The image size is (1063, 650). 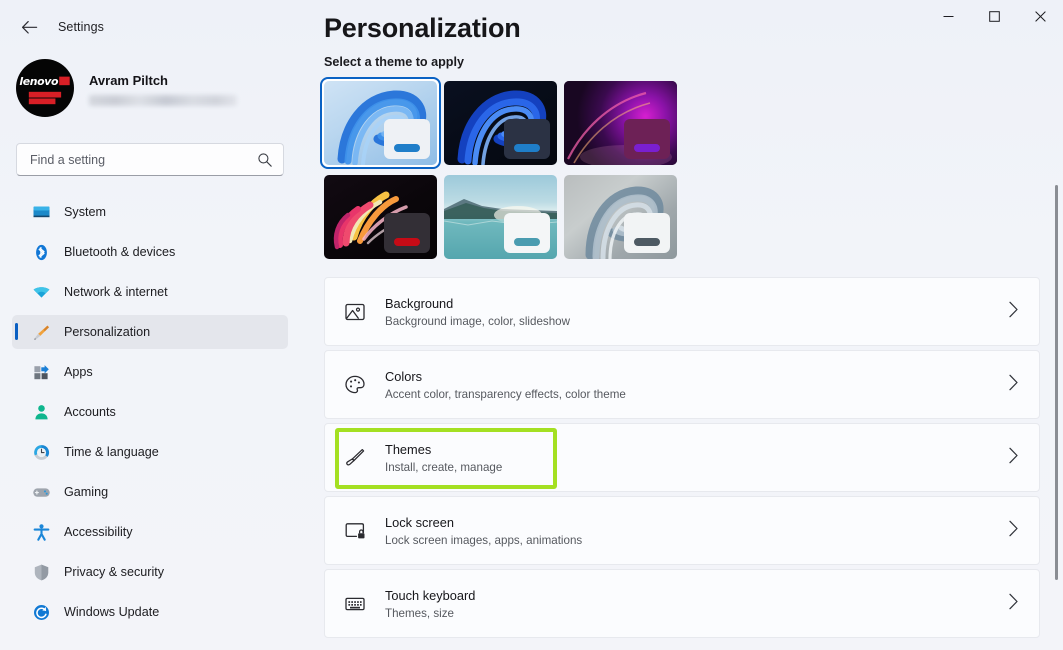 What do you see at coordinates (41, 292) in the screenshot?
I see `wifi-icon` at bounding box center [41, 292].